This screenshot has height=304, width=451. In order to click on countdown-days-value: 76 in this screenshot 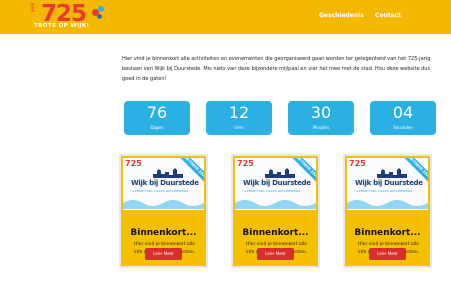, I will do `click(157, 112)`.